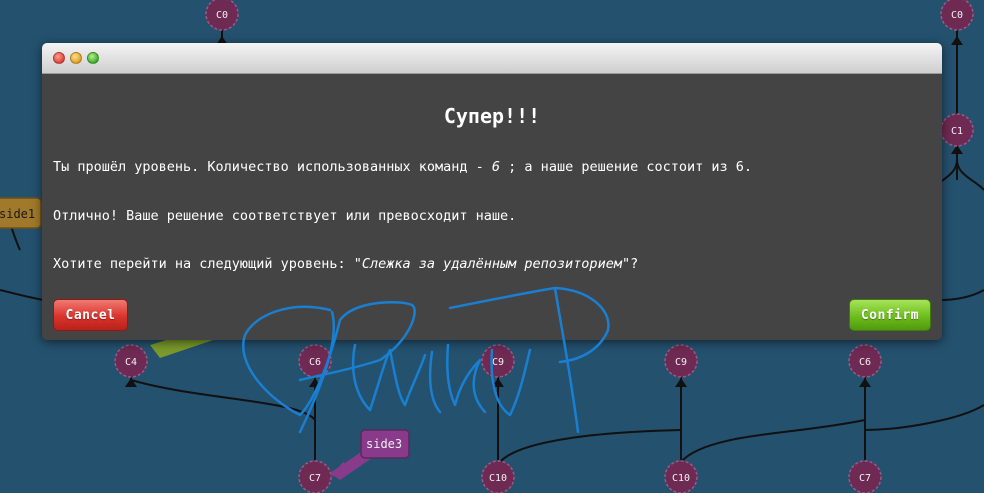 Image resolution: width=984 pixels, height=493 pixels. Describe the element at coordinates (890, 315) in the screenshot. I see `confirm-button: Confirm` at that location.